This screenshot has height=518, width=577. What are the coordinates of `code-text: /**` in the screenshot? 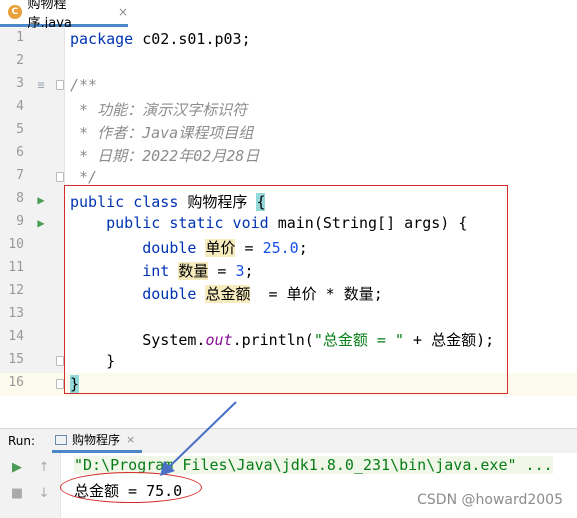 It's located at (83, 85).